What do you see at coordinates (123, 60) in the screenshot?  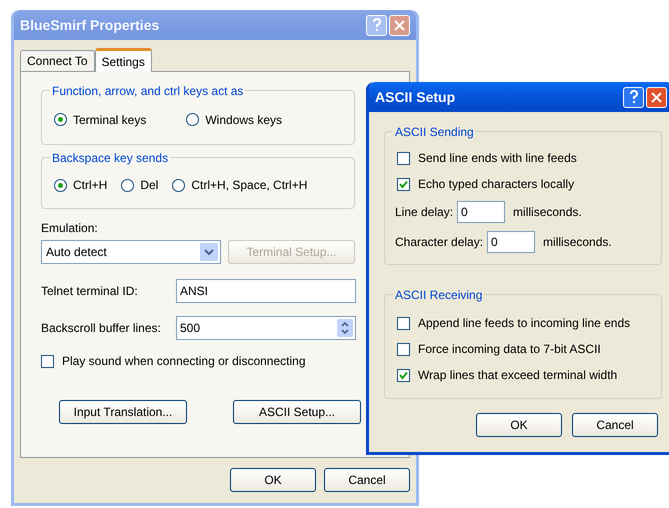 I see `tab: Settings` at bounding box center [123, 60].